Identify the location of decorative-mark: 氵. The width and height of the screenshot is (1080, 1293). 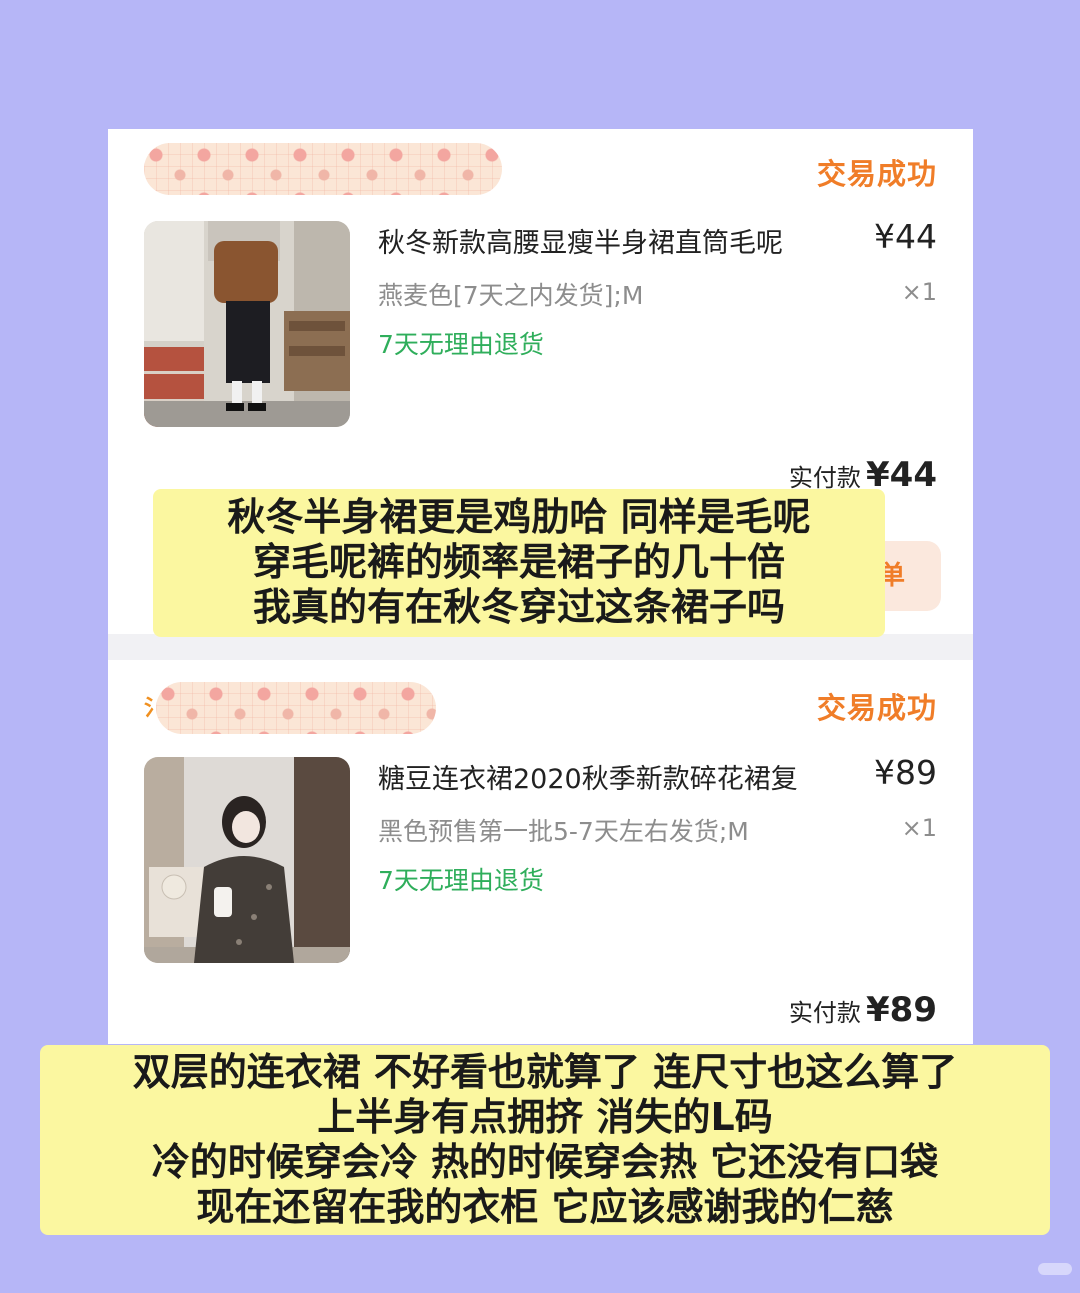
(155, 708).